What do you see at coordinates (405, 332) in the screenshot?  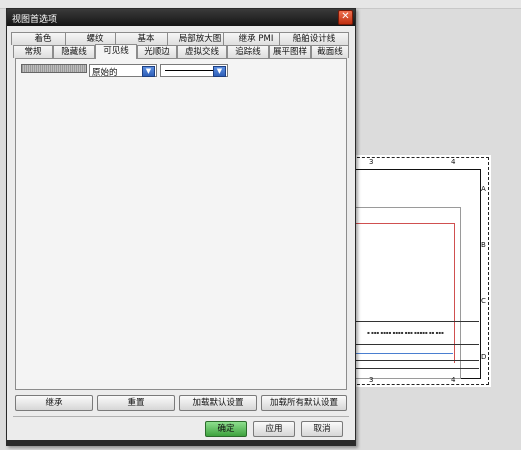 I see `title-block-notes: ▪ ▪▪▪ ▪▪▪▪ ▪▪▪▪ ▪▪▪ ▪▪▪▪▪ ▪▪ ▪▪▪` at bounding box center [405, 332].